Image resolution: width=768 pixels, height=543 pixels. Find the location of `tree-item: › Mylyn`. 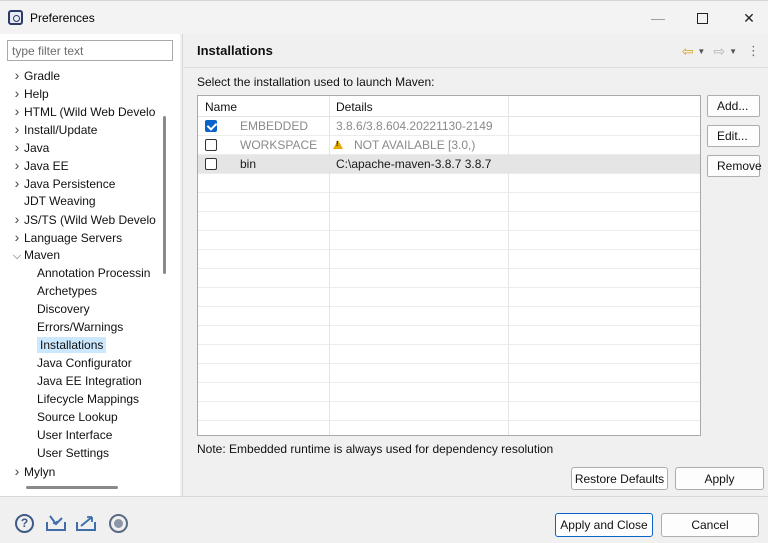

tree-item: › Mylyn is located at coordinates (33, 471).